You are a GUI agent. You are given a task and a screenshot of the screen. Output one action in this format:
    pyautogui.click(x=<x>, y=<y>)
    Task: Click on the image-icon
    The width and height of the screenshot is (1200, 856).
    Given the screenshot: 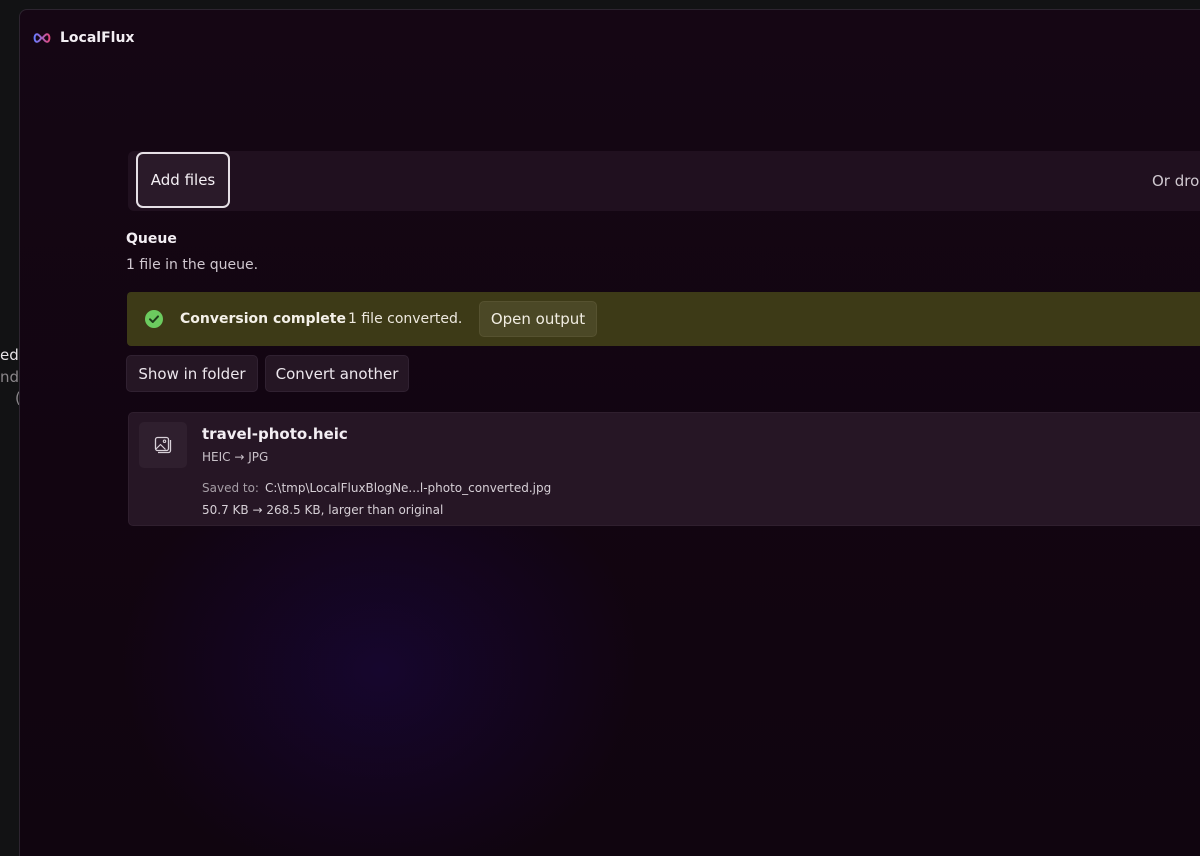 What is the action you would take?
    pyautogui.click(x=163, y=445)
    